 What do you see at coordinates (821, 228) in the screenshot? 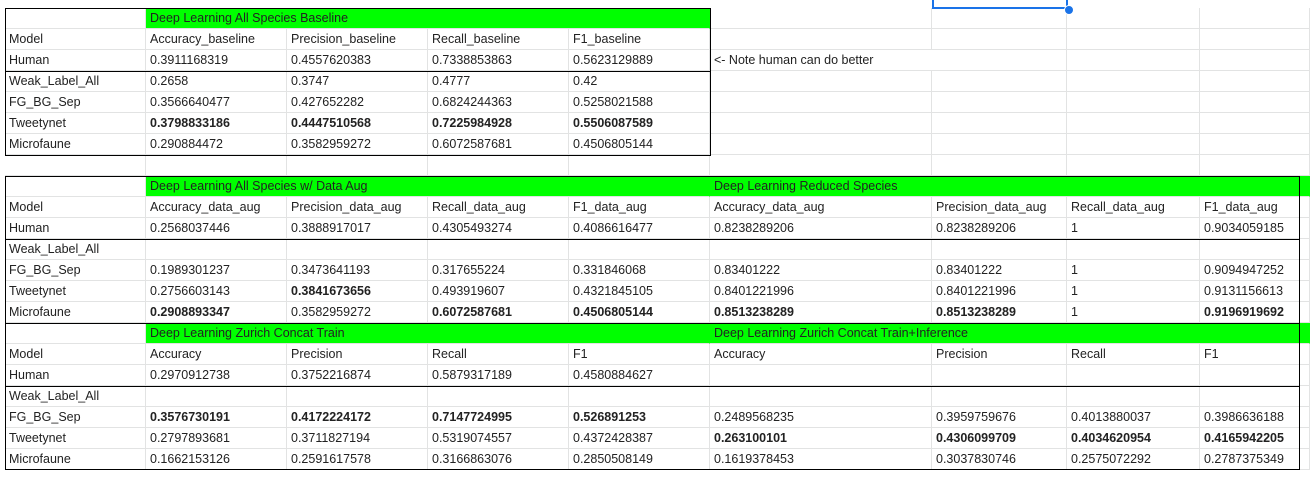
I see `data-cell: 0.8238289206` at bounding box center [821, 228].